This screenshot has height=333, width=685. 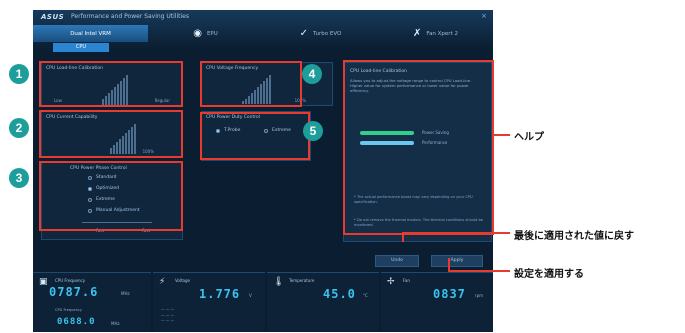 I want to click on temperature-value: 45.0, so click(x=339, y=294).